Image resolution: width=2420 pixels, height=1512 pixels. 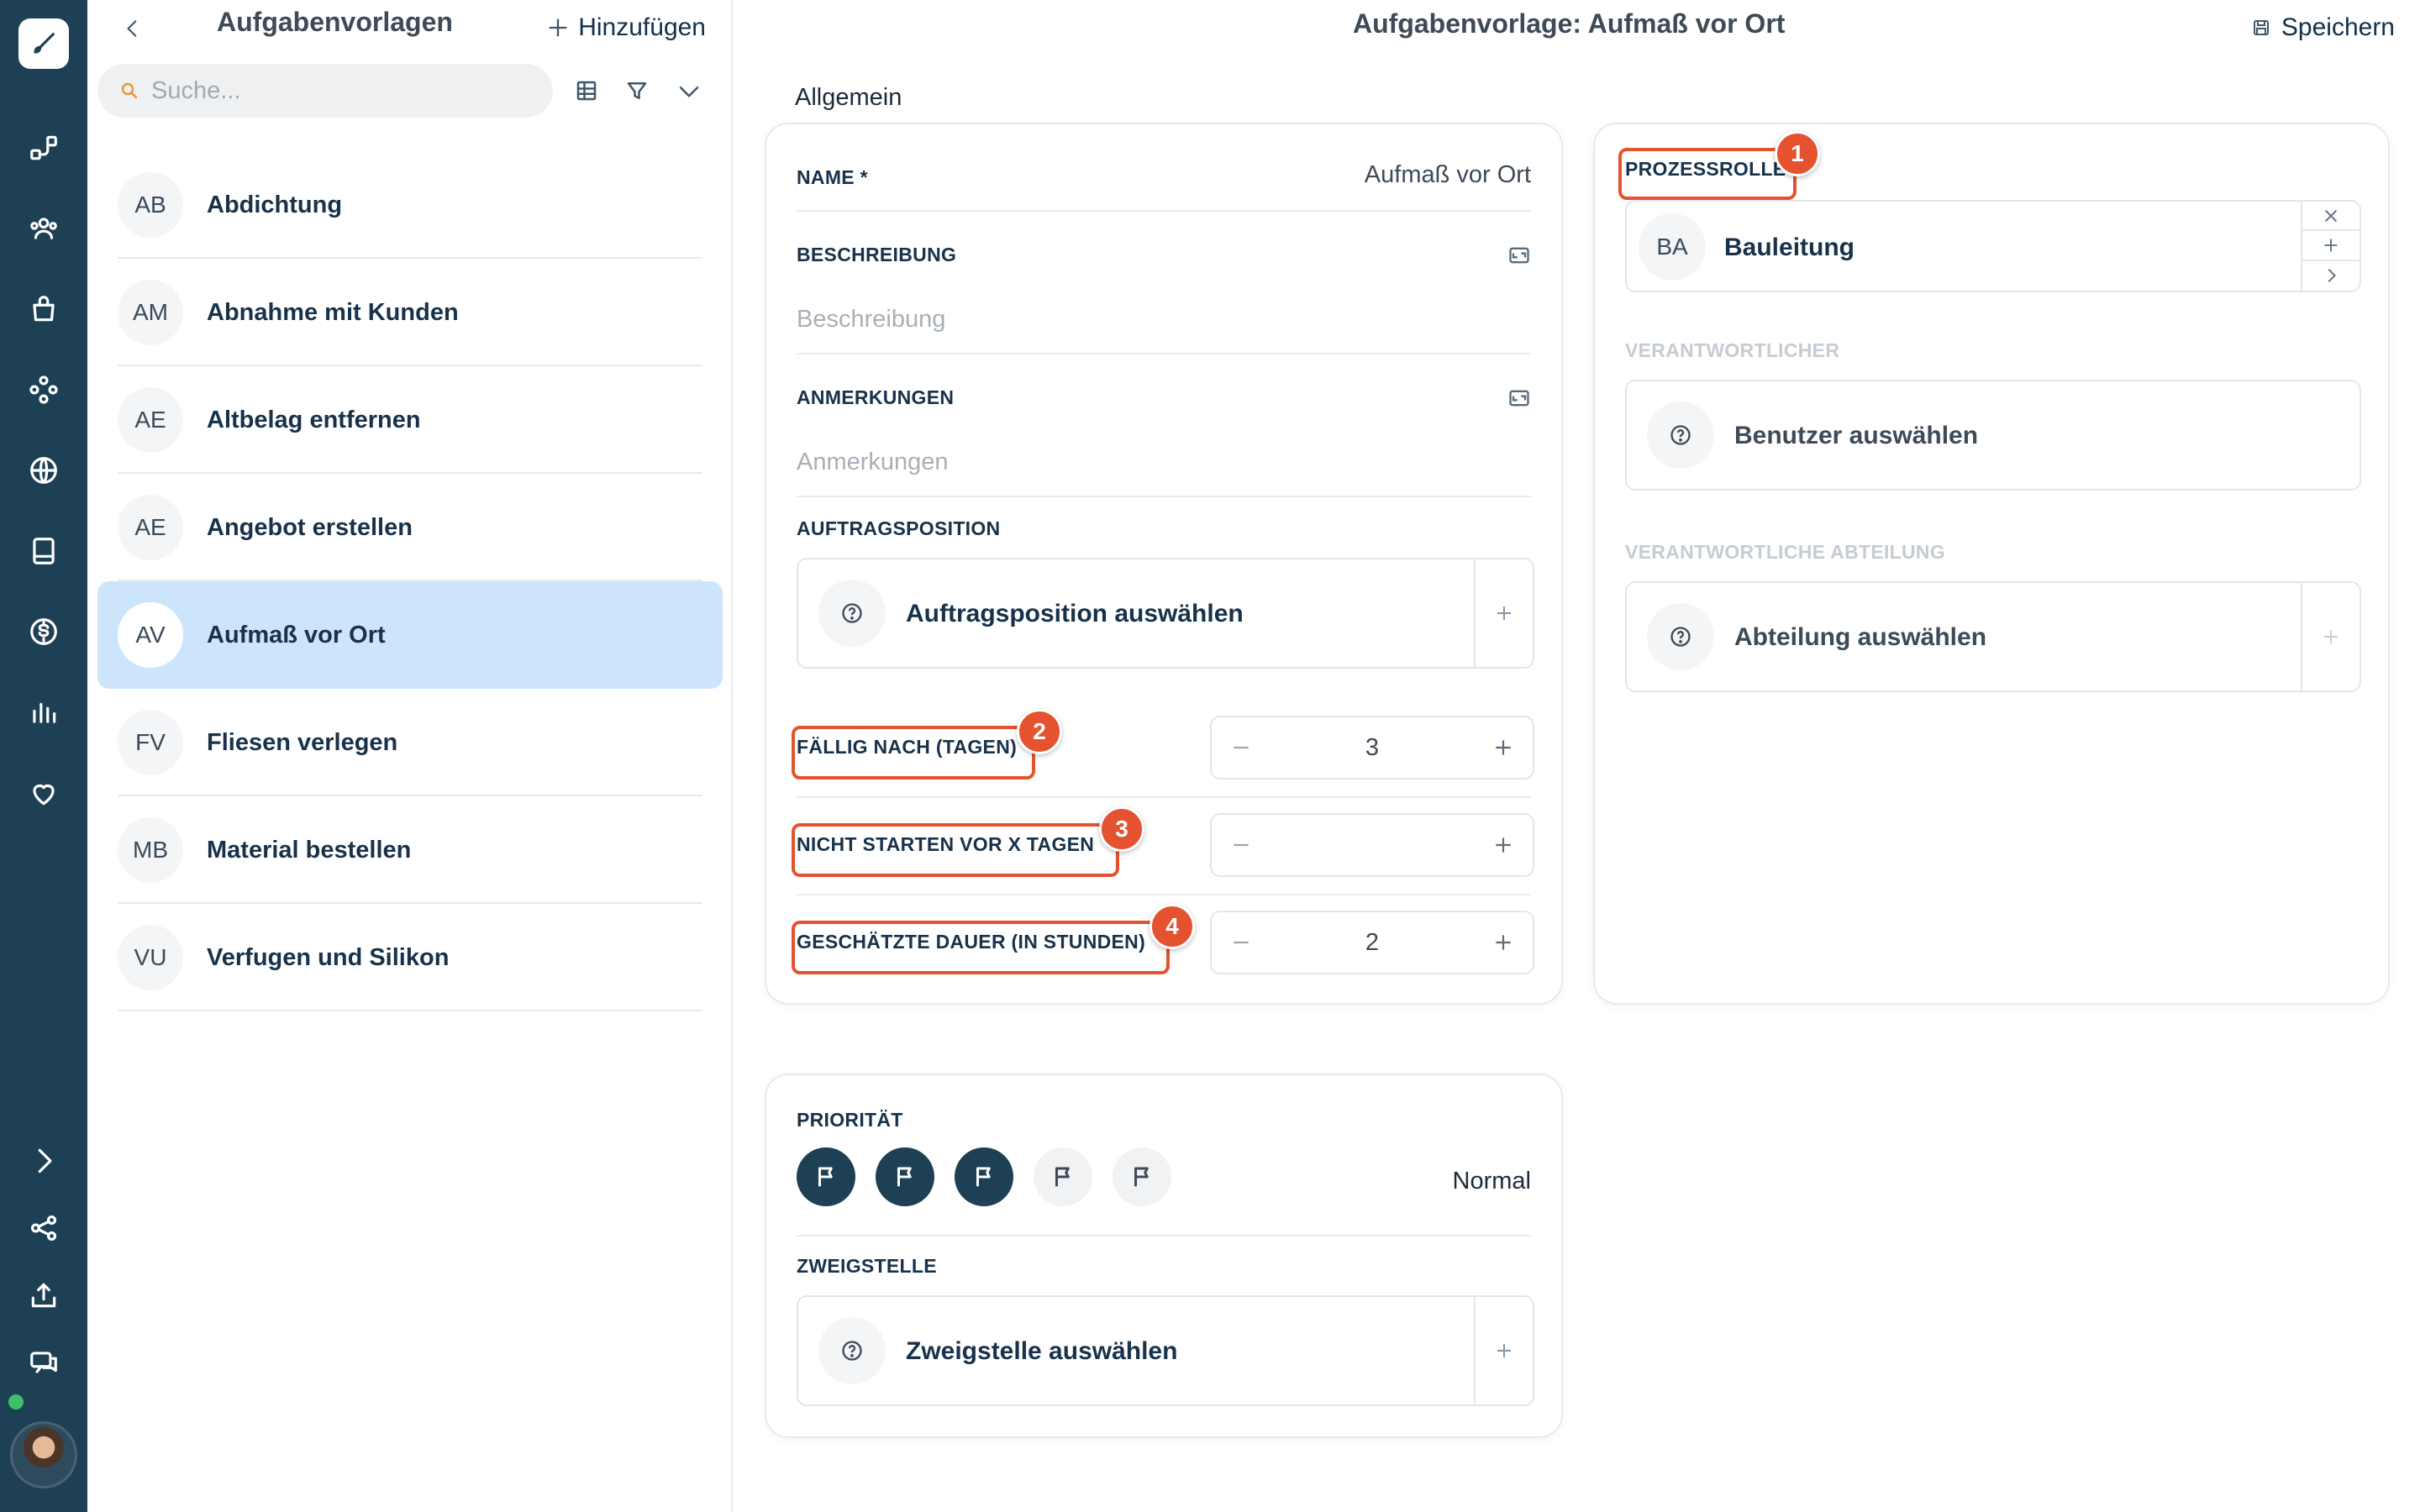 I want to click on order-position-label: AUFTRAGSPOSITION, so click(x=899, y=528).